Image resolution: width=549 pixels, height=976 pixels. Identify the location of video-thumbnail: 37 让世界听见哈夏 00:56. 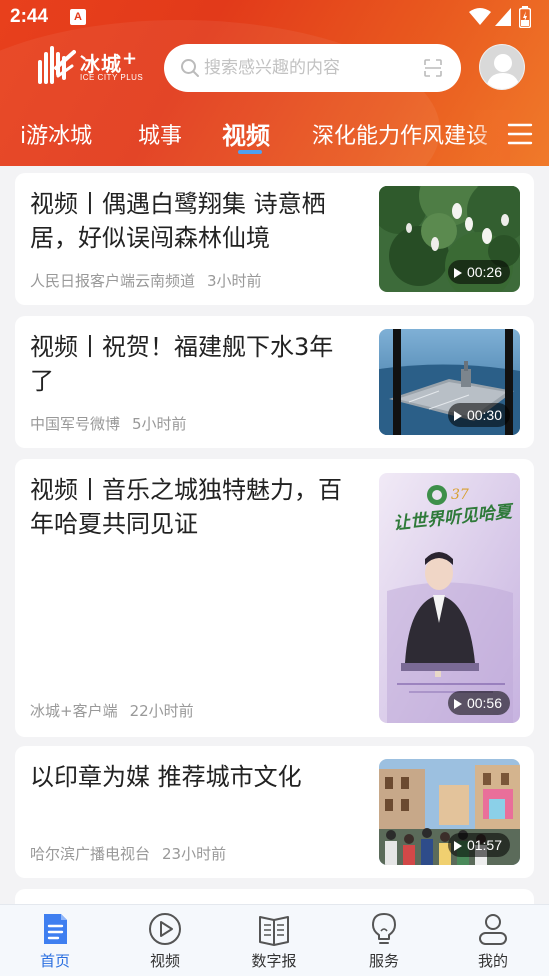
(449, 598).